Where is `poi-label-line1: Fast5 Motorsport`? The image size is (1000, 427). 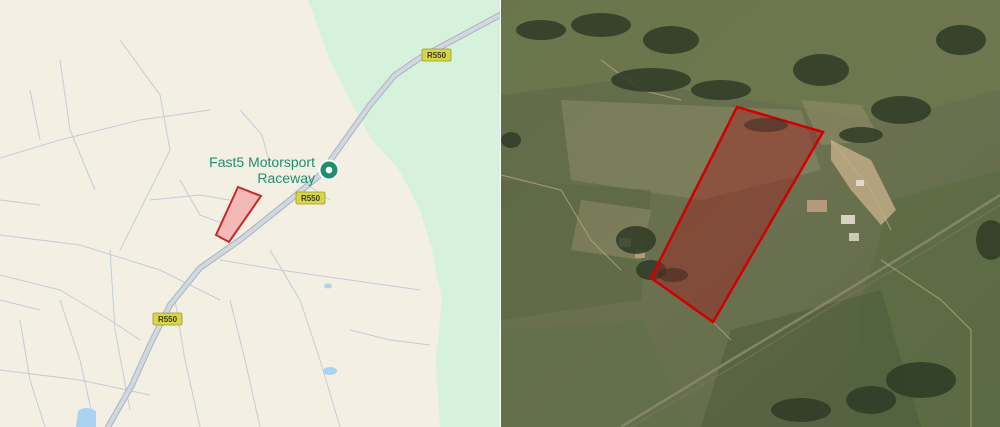
poi-label-line1: Fast5 Motorsport is located at coordinates (262, 162).